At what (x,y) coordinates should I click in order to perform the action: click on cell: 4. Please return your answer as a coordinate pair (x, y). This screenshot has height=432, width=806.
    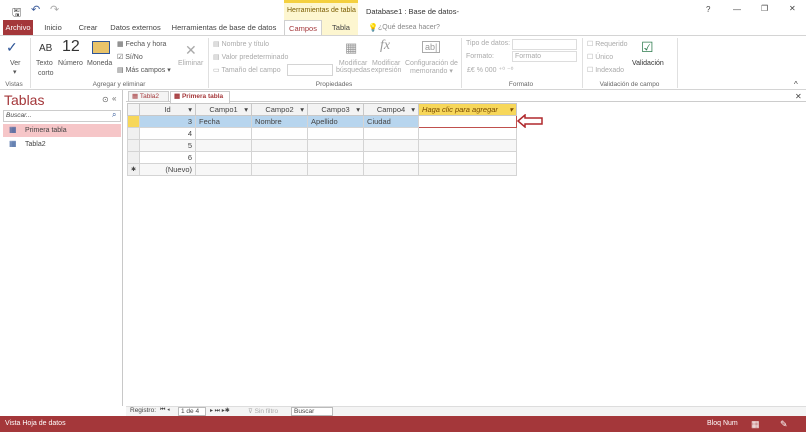
    Looking at the image, I should click on (168, 133).